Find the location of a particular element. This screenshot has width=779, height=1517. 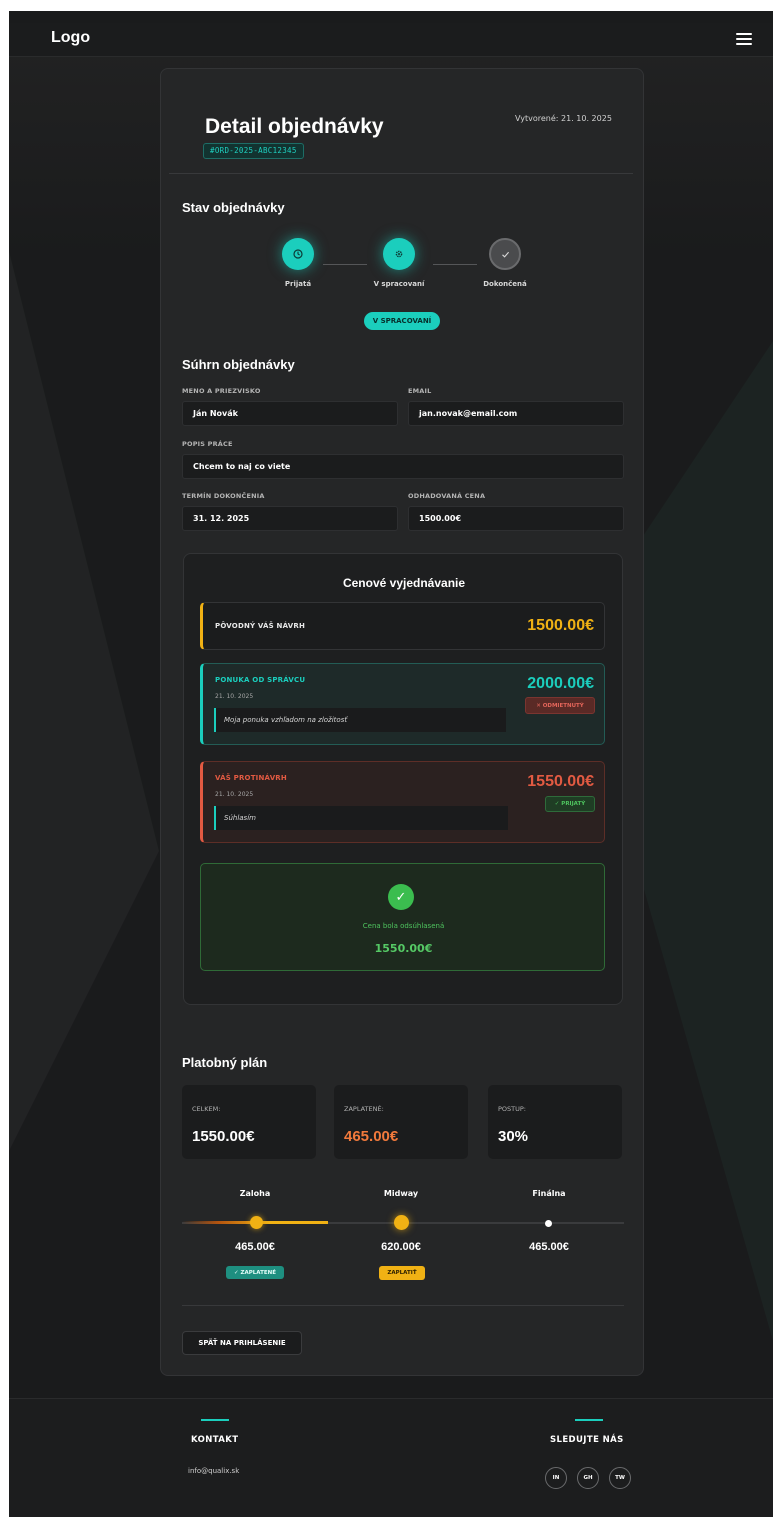

paid-value: 465.00€ is located at coordinates (371, 1136).